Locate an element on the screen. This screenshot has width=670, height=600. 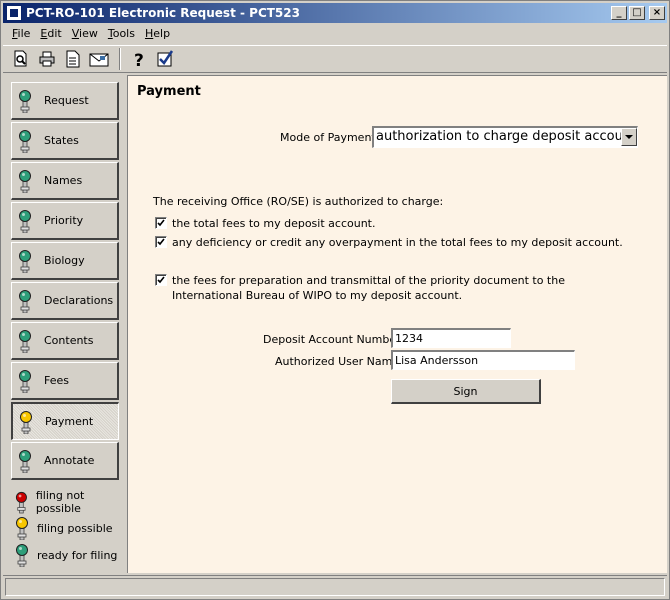
deposit-account-label: Deposit Account Number: is located at coordinates (334, 339).